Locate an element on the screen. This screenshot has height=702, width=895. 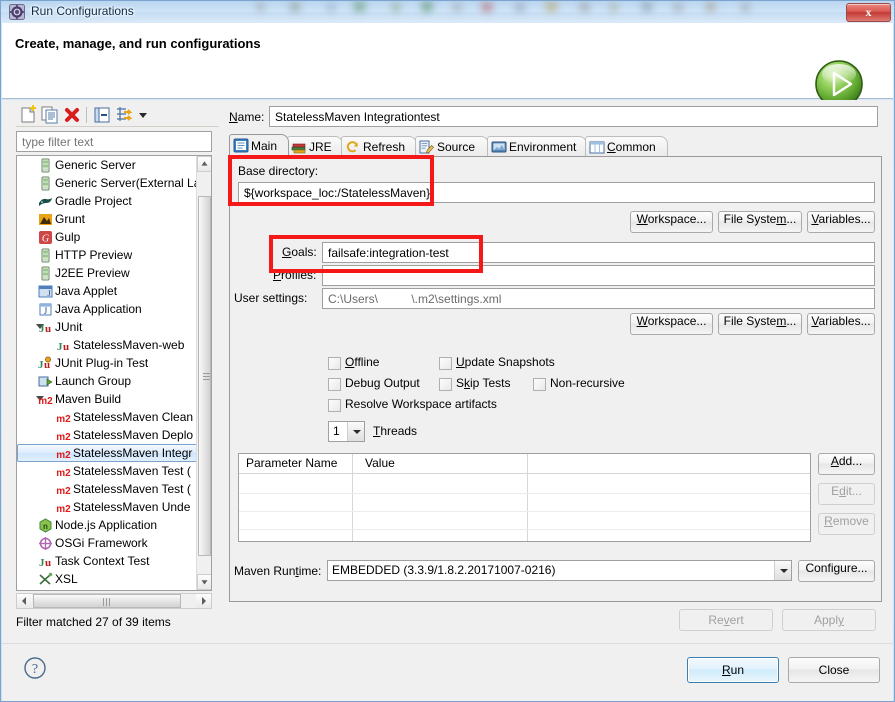
tree-item-statelessmaven-deplo: m2 StatelessMaven Deplo is located at coordinates (107, 435).